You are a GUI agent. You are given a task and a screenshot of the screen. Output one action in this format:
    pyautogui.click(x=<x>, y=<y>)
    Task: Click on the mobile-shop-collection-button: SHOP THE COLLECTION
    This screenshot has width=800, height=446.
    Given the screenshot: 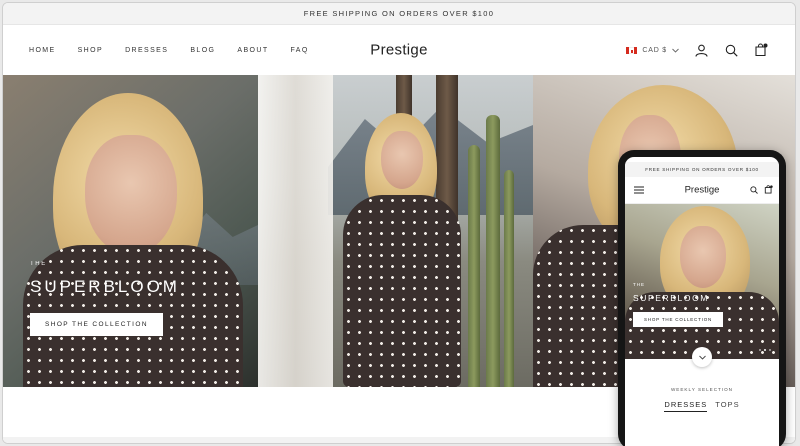 What is the action you would take?
    pyautogui.click(x=678, y=319)
    